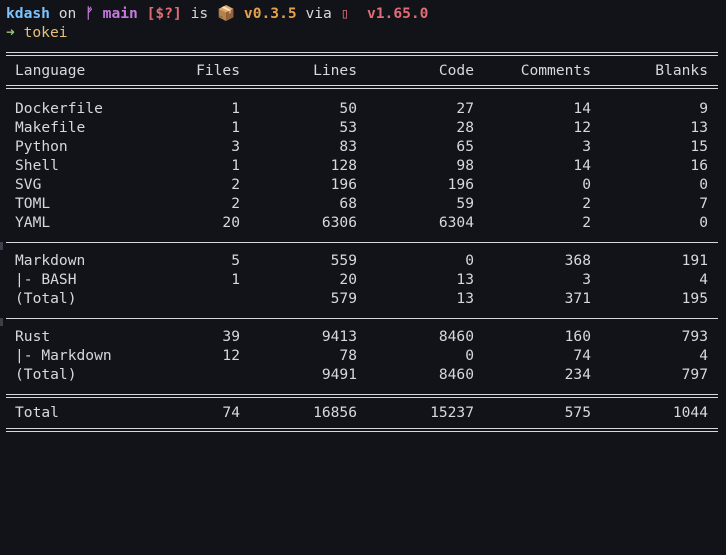  What do you see at coordinates (703, 108) in the screenshot?
I see `cell-blanks: 9` at bounding box center [703, 108].